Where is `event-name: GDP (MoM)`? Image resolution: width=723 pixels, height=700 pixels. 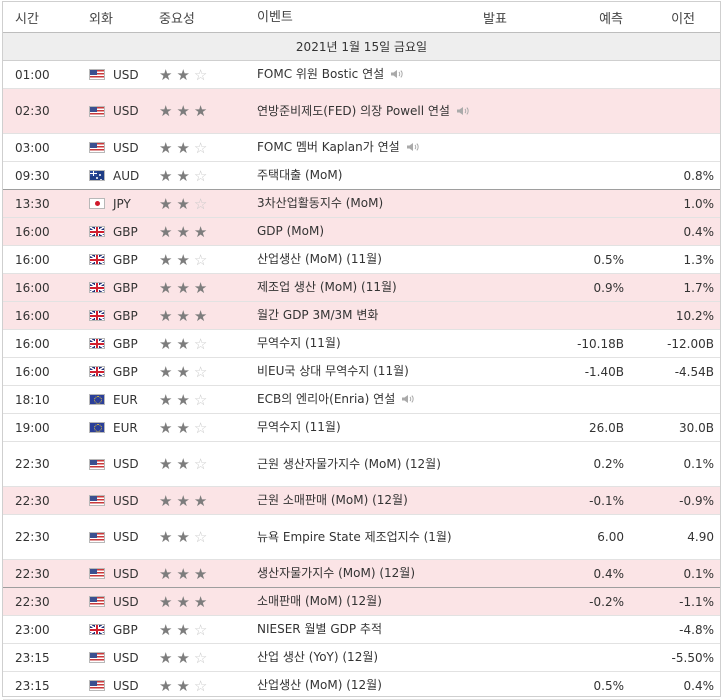
event-name: GDP (MoM) is located at coordinates (290, 231).